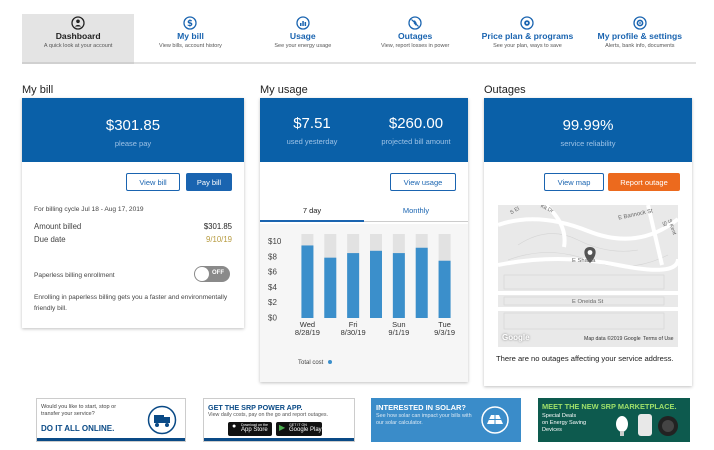 This screenshot has height=450, width=714. What do you see at coordinates (495, 420) in the screenshot?
I see `solar-panel-icon` at bounding box center [495, 420].